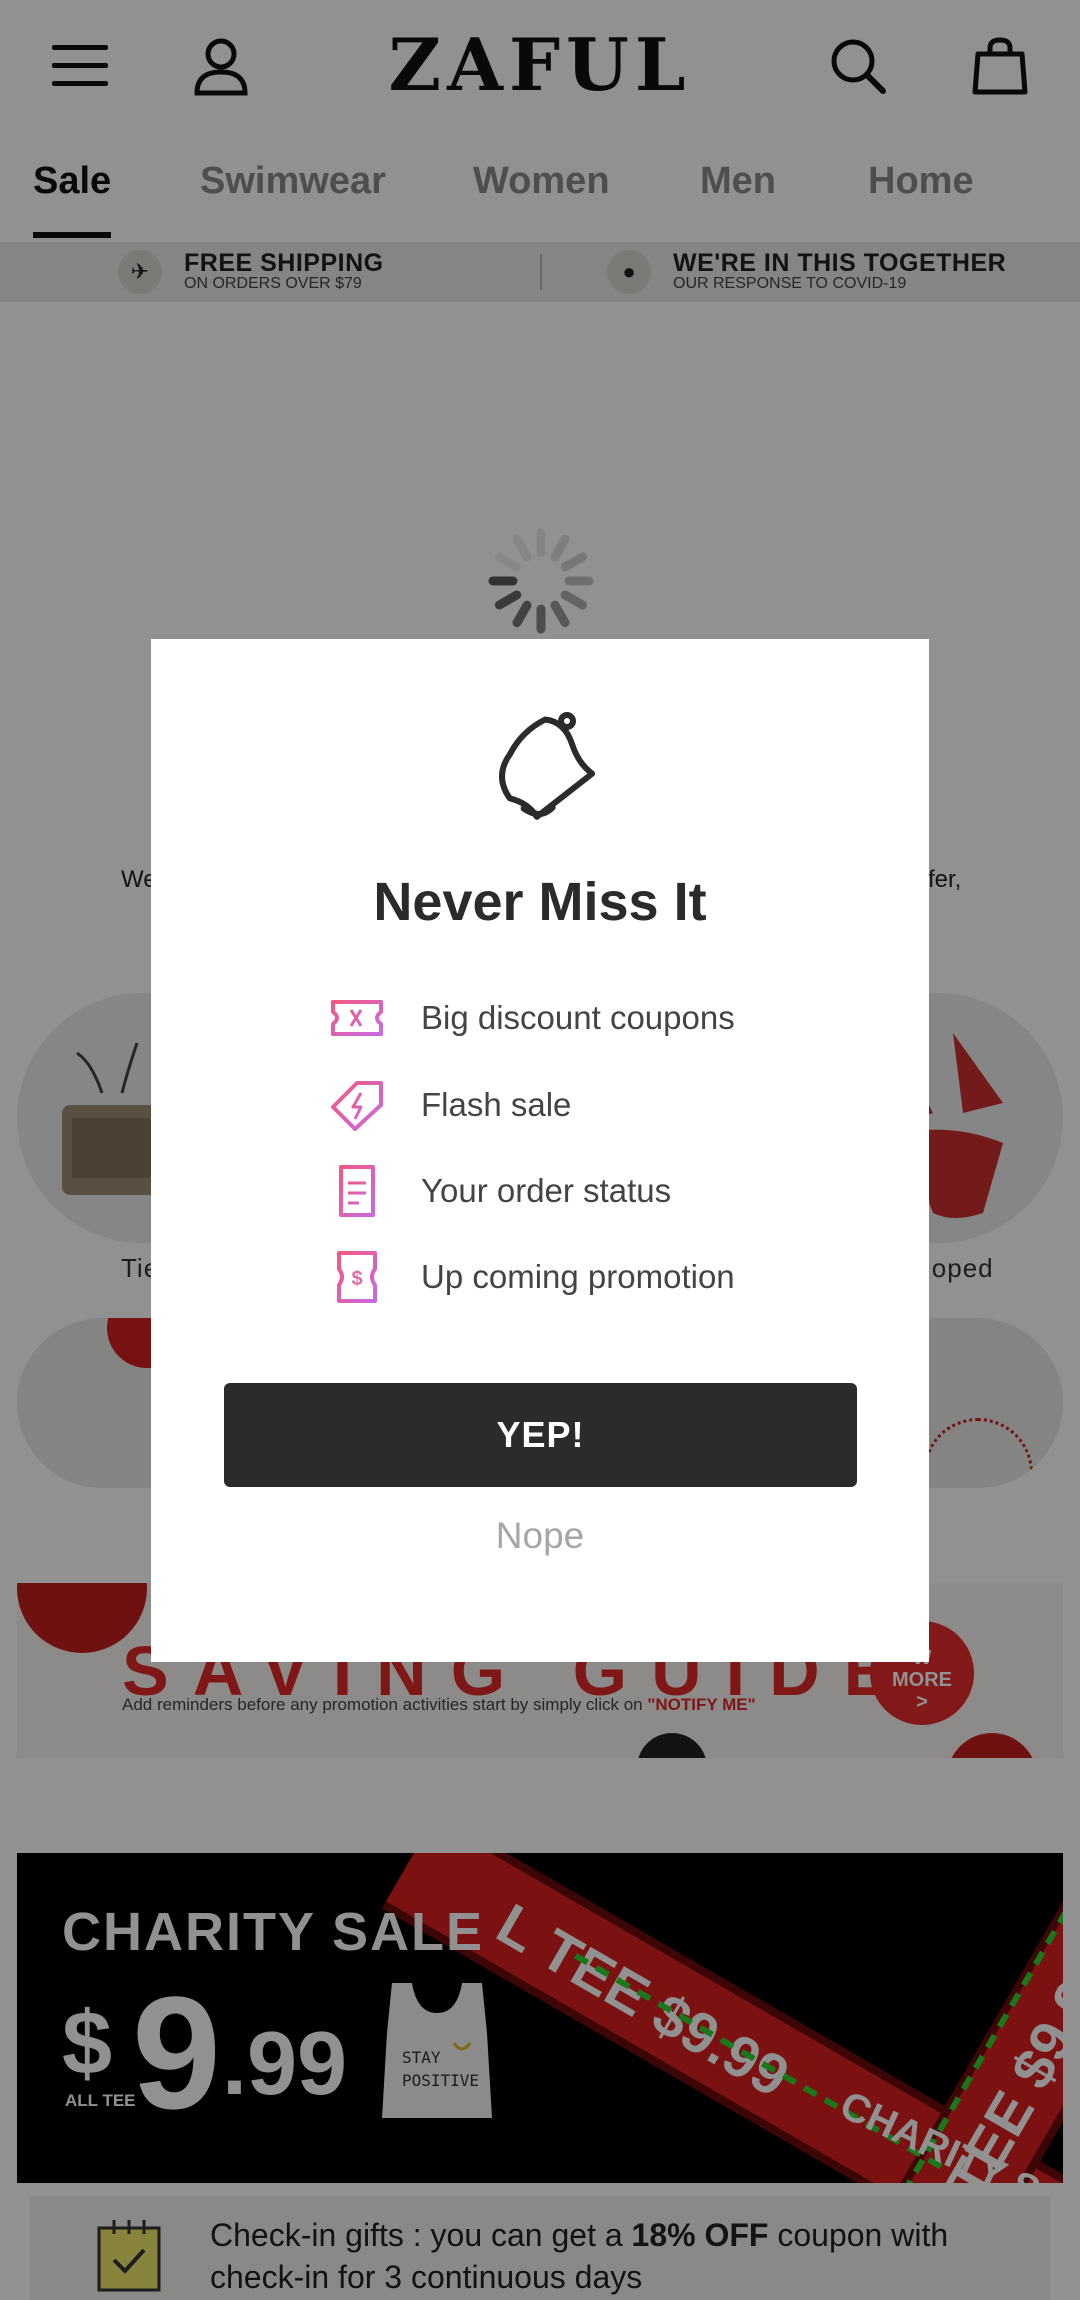 The image size is (1080, 2300). Describe the element at coordinates (357, 1105) in the screenshot. I see `flash-tag-icon` at that location.